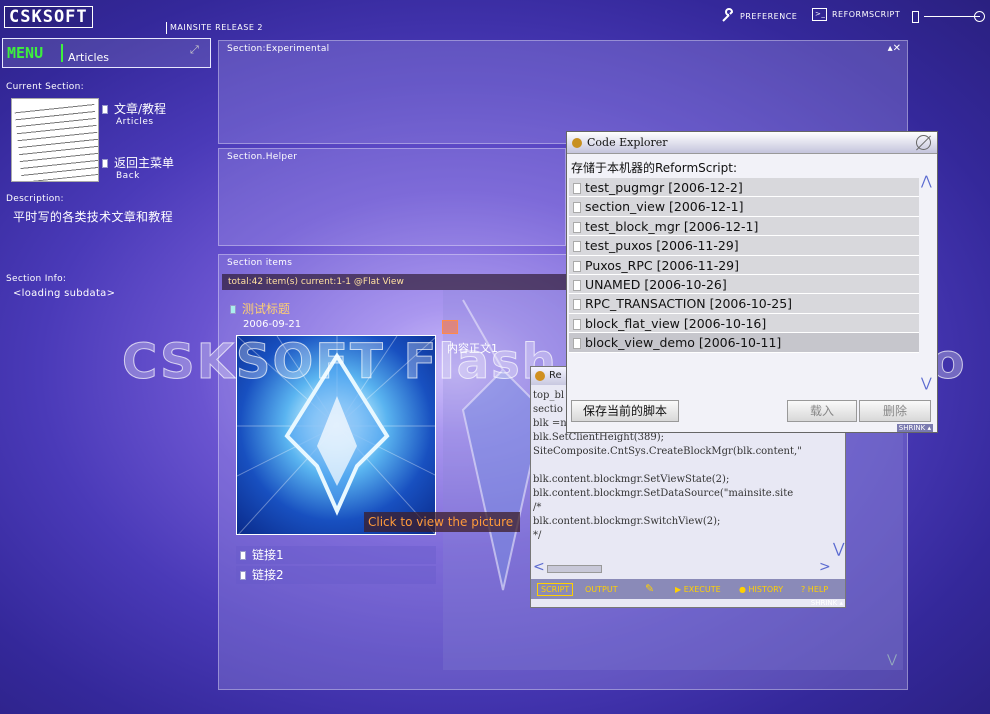  Describe the element at coordinates (128, 176) in the screenshot. I see `sidebar-link-sub: Back` at that location.